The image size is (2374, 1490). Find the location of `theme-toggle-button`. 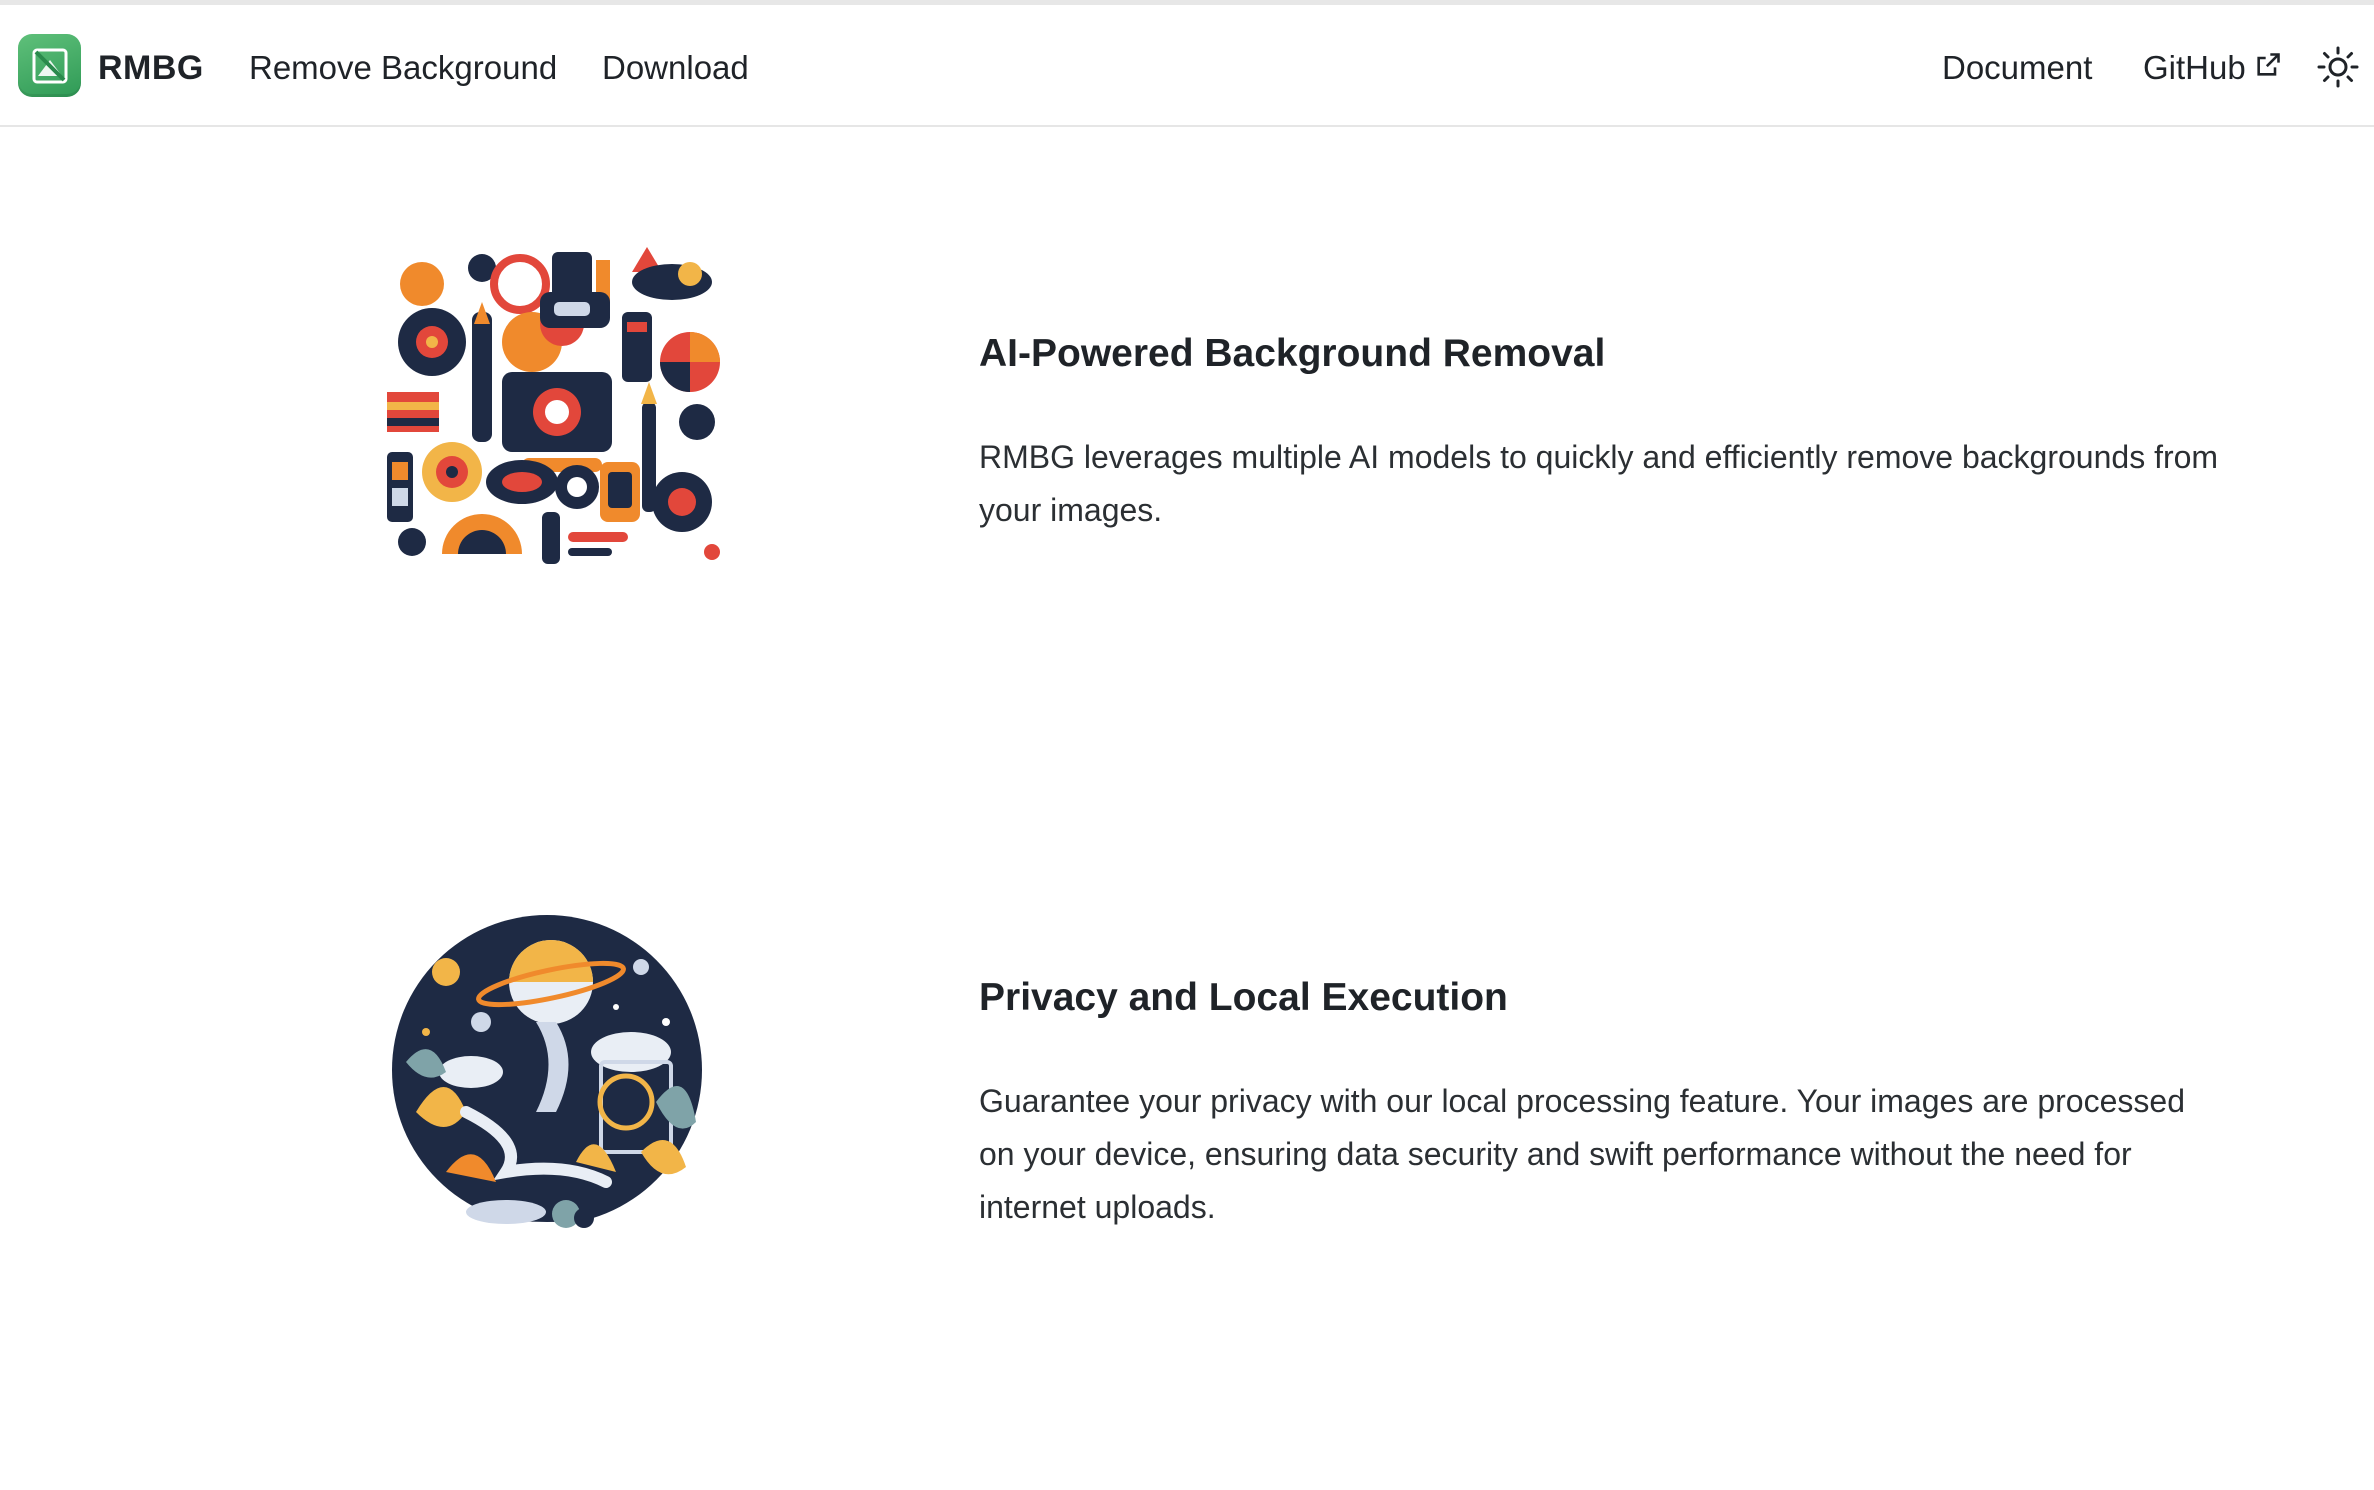

theme-toggle-button is located at coordinates (2338, 67).